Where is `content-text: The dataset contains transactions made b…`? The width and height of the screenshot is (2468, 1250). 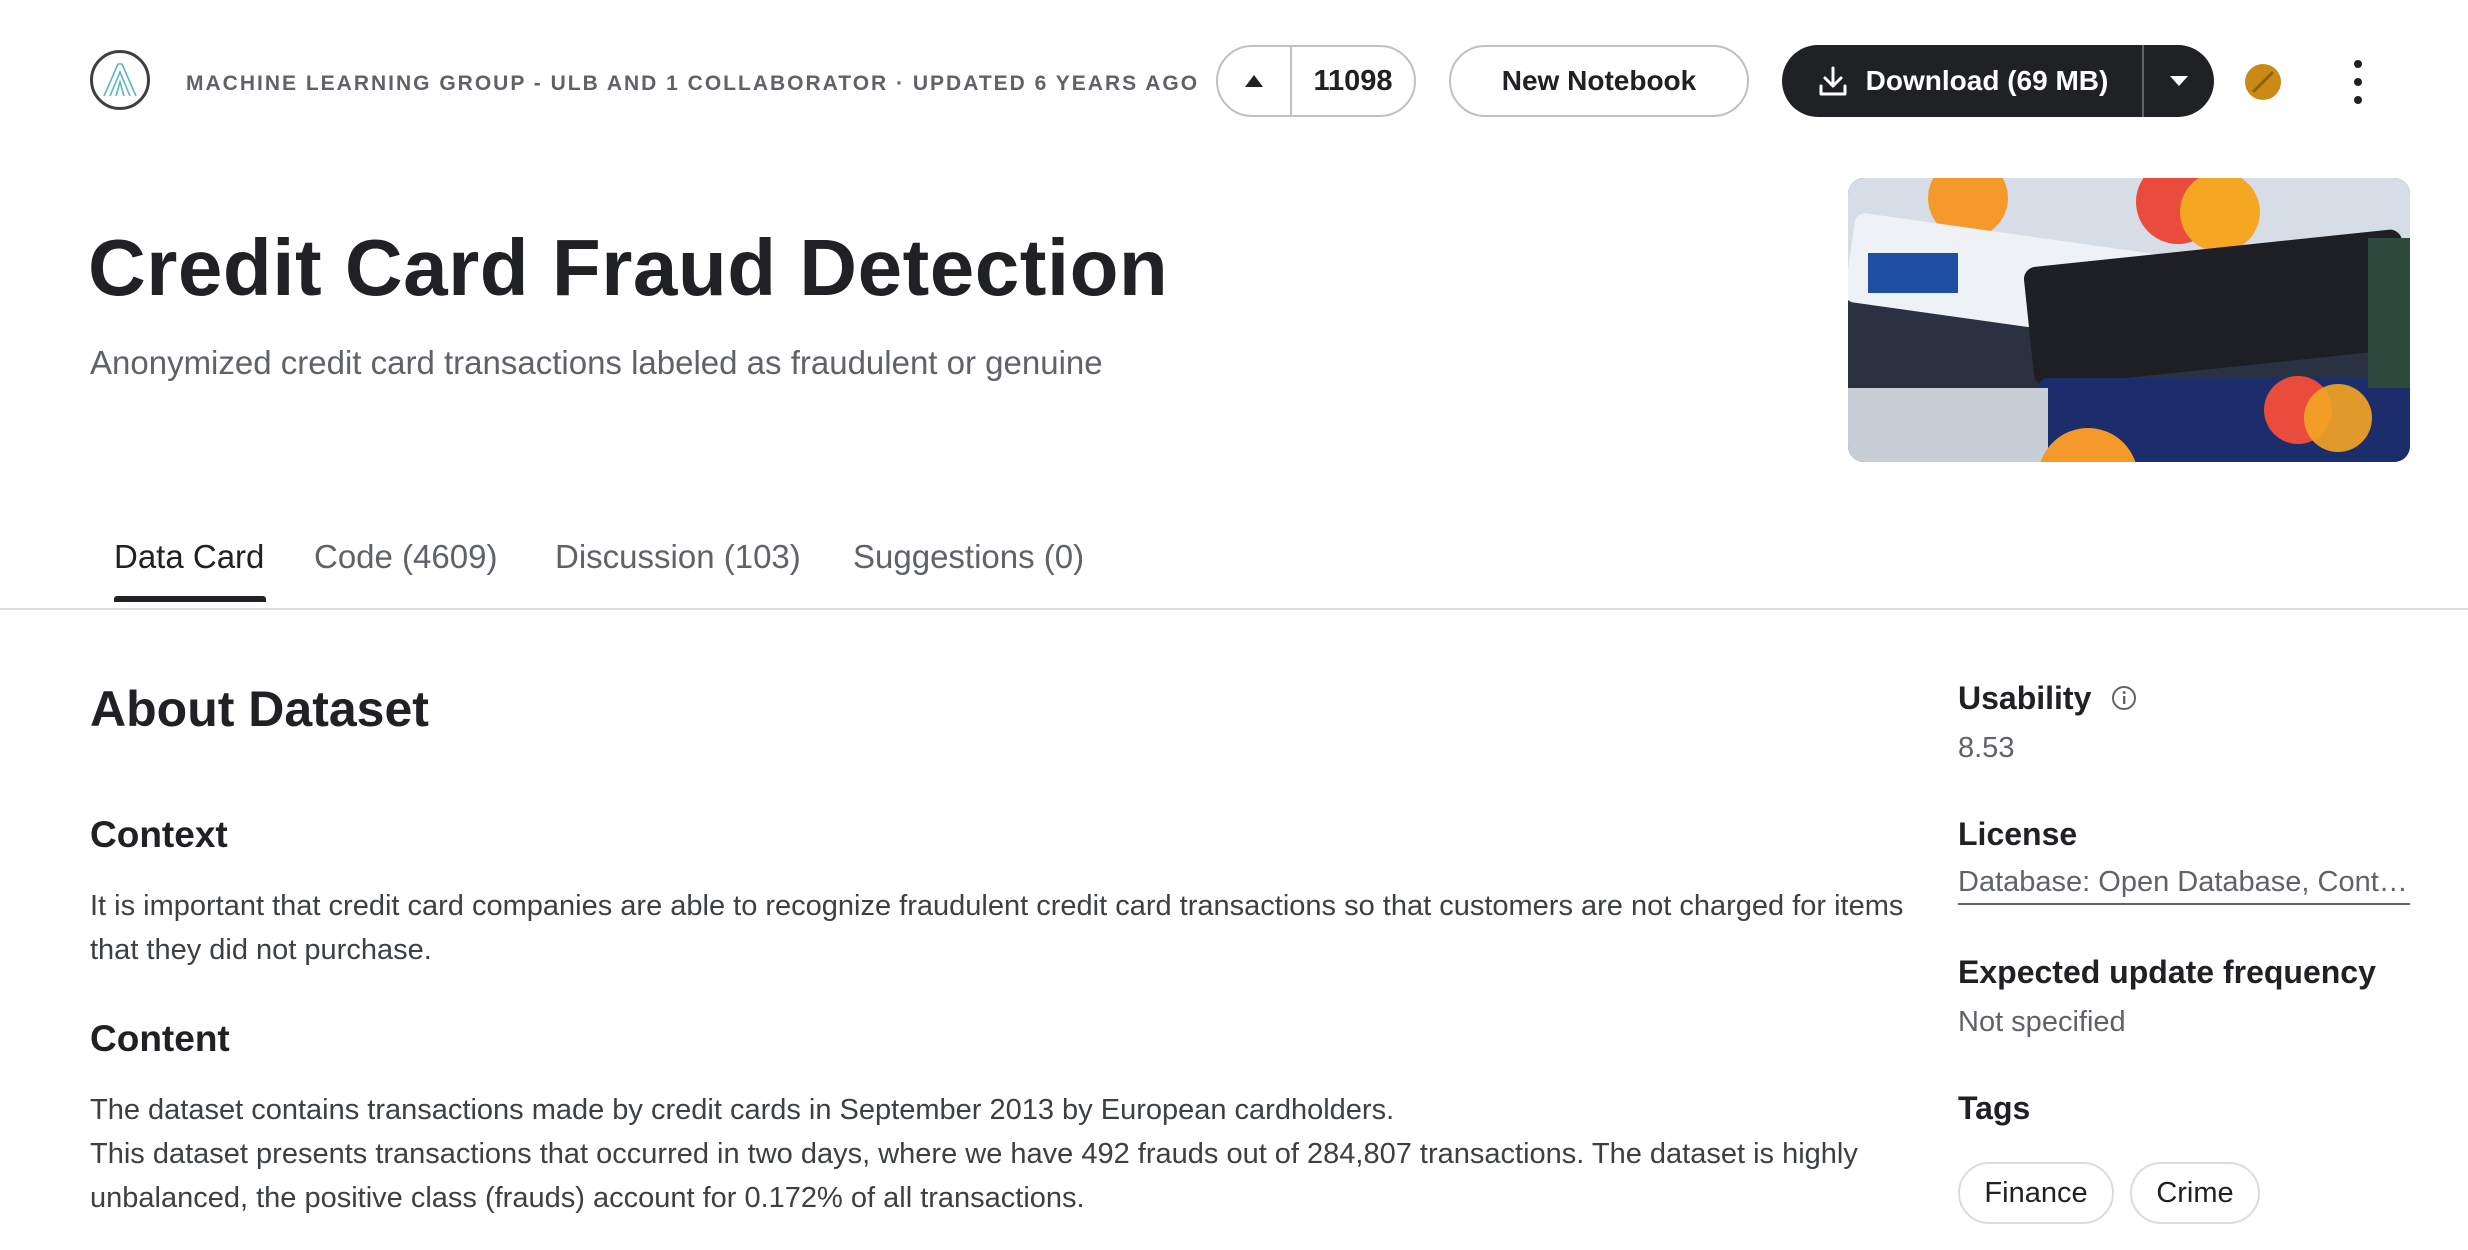 content-text: The dataset contains transactions made b… is located at coordinates (1005, 1154).